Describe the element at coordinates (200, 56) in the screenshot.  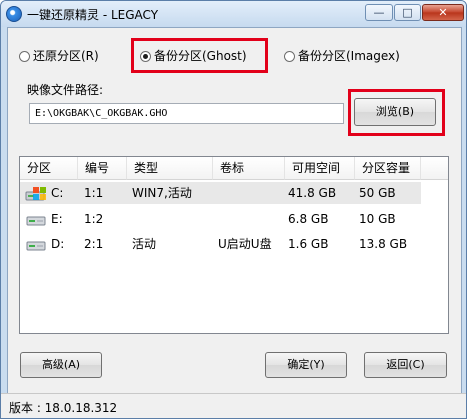
I see `radio-backup-ghost-label: 备份分区(Ghost)` at that location.